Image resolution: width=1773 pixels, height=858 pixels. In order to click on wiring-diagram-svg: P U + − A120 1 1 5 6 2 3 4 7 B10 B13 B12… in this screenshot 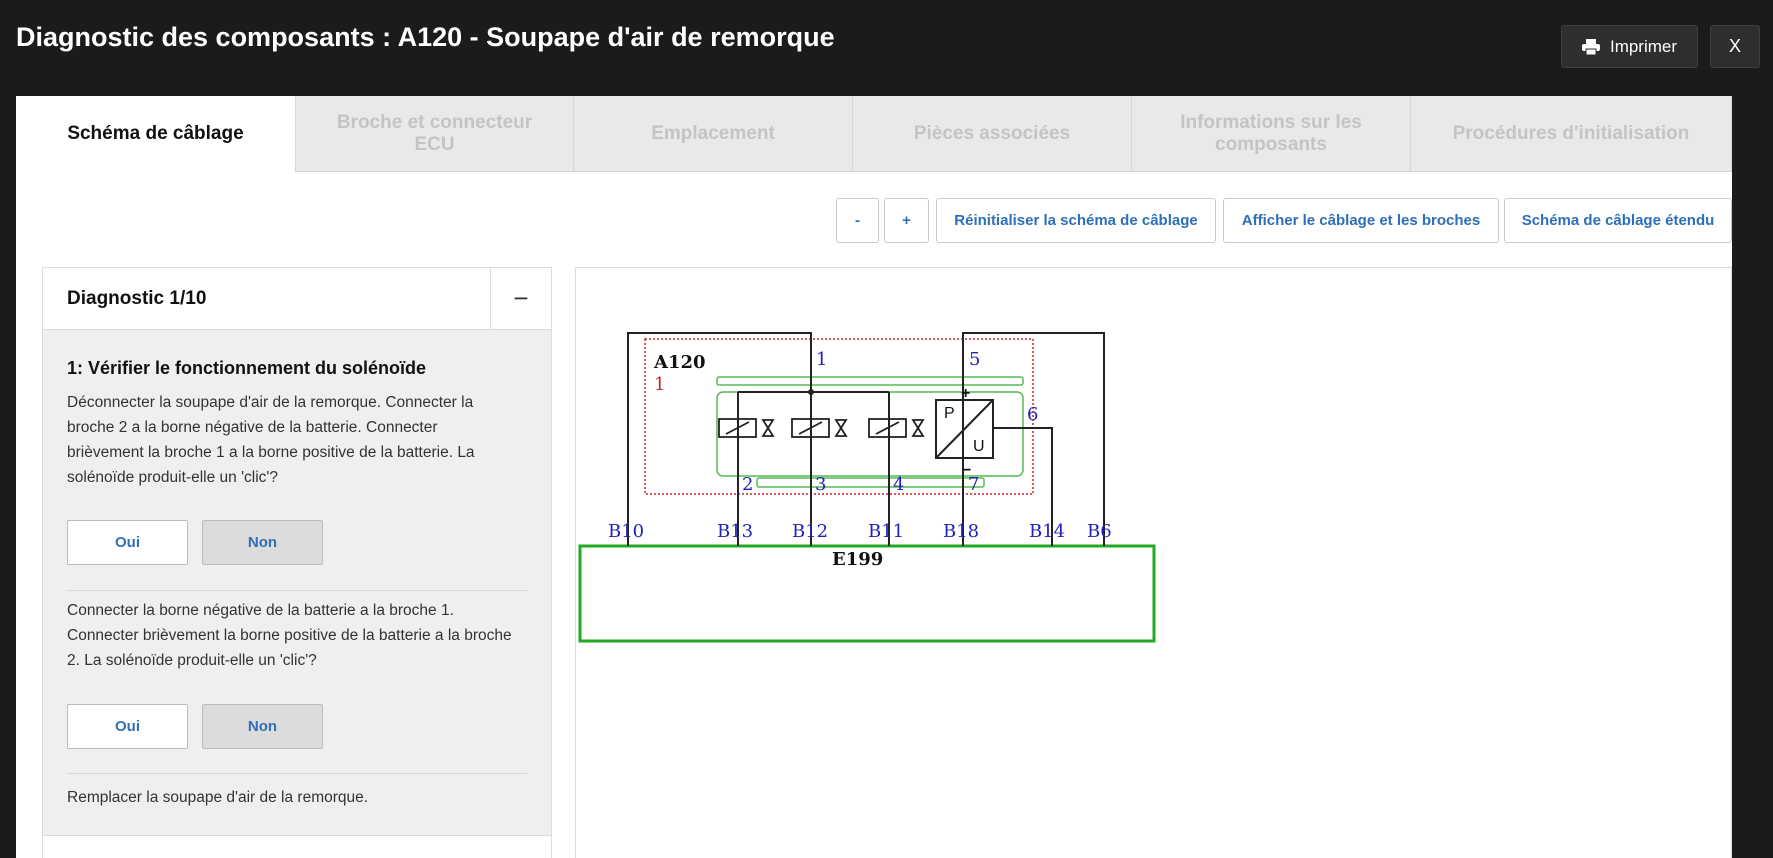, I will do `click(867, 487)`.